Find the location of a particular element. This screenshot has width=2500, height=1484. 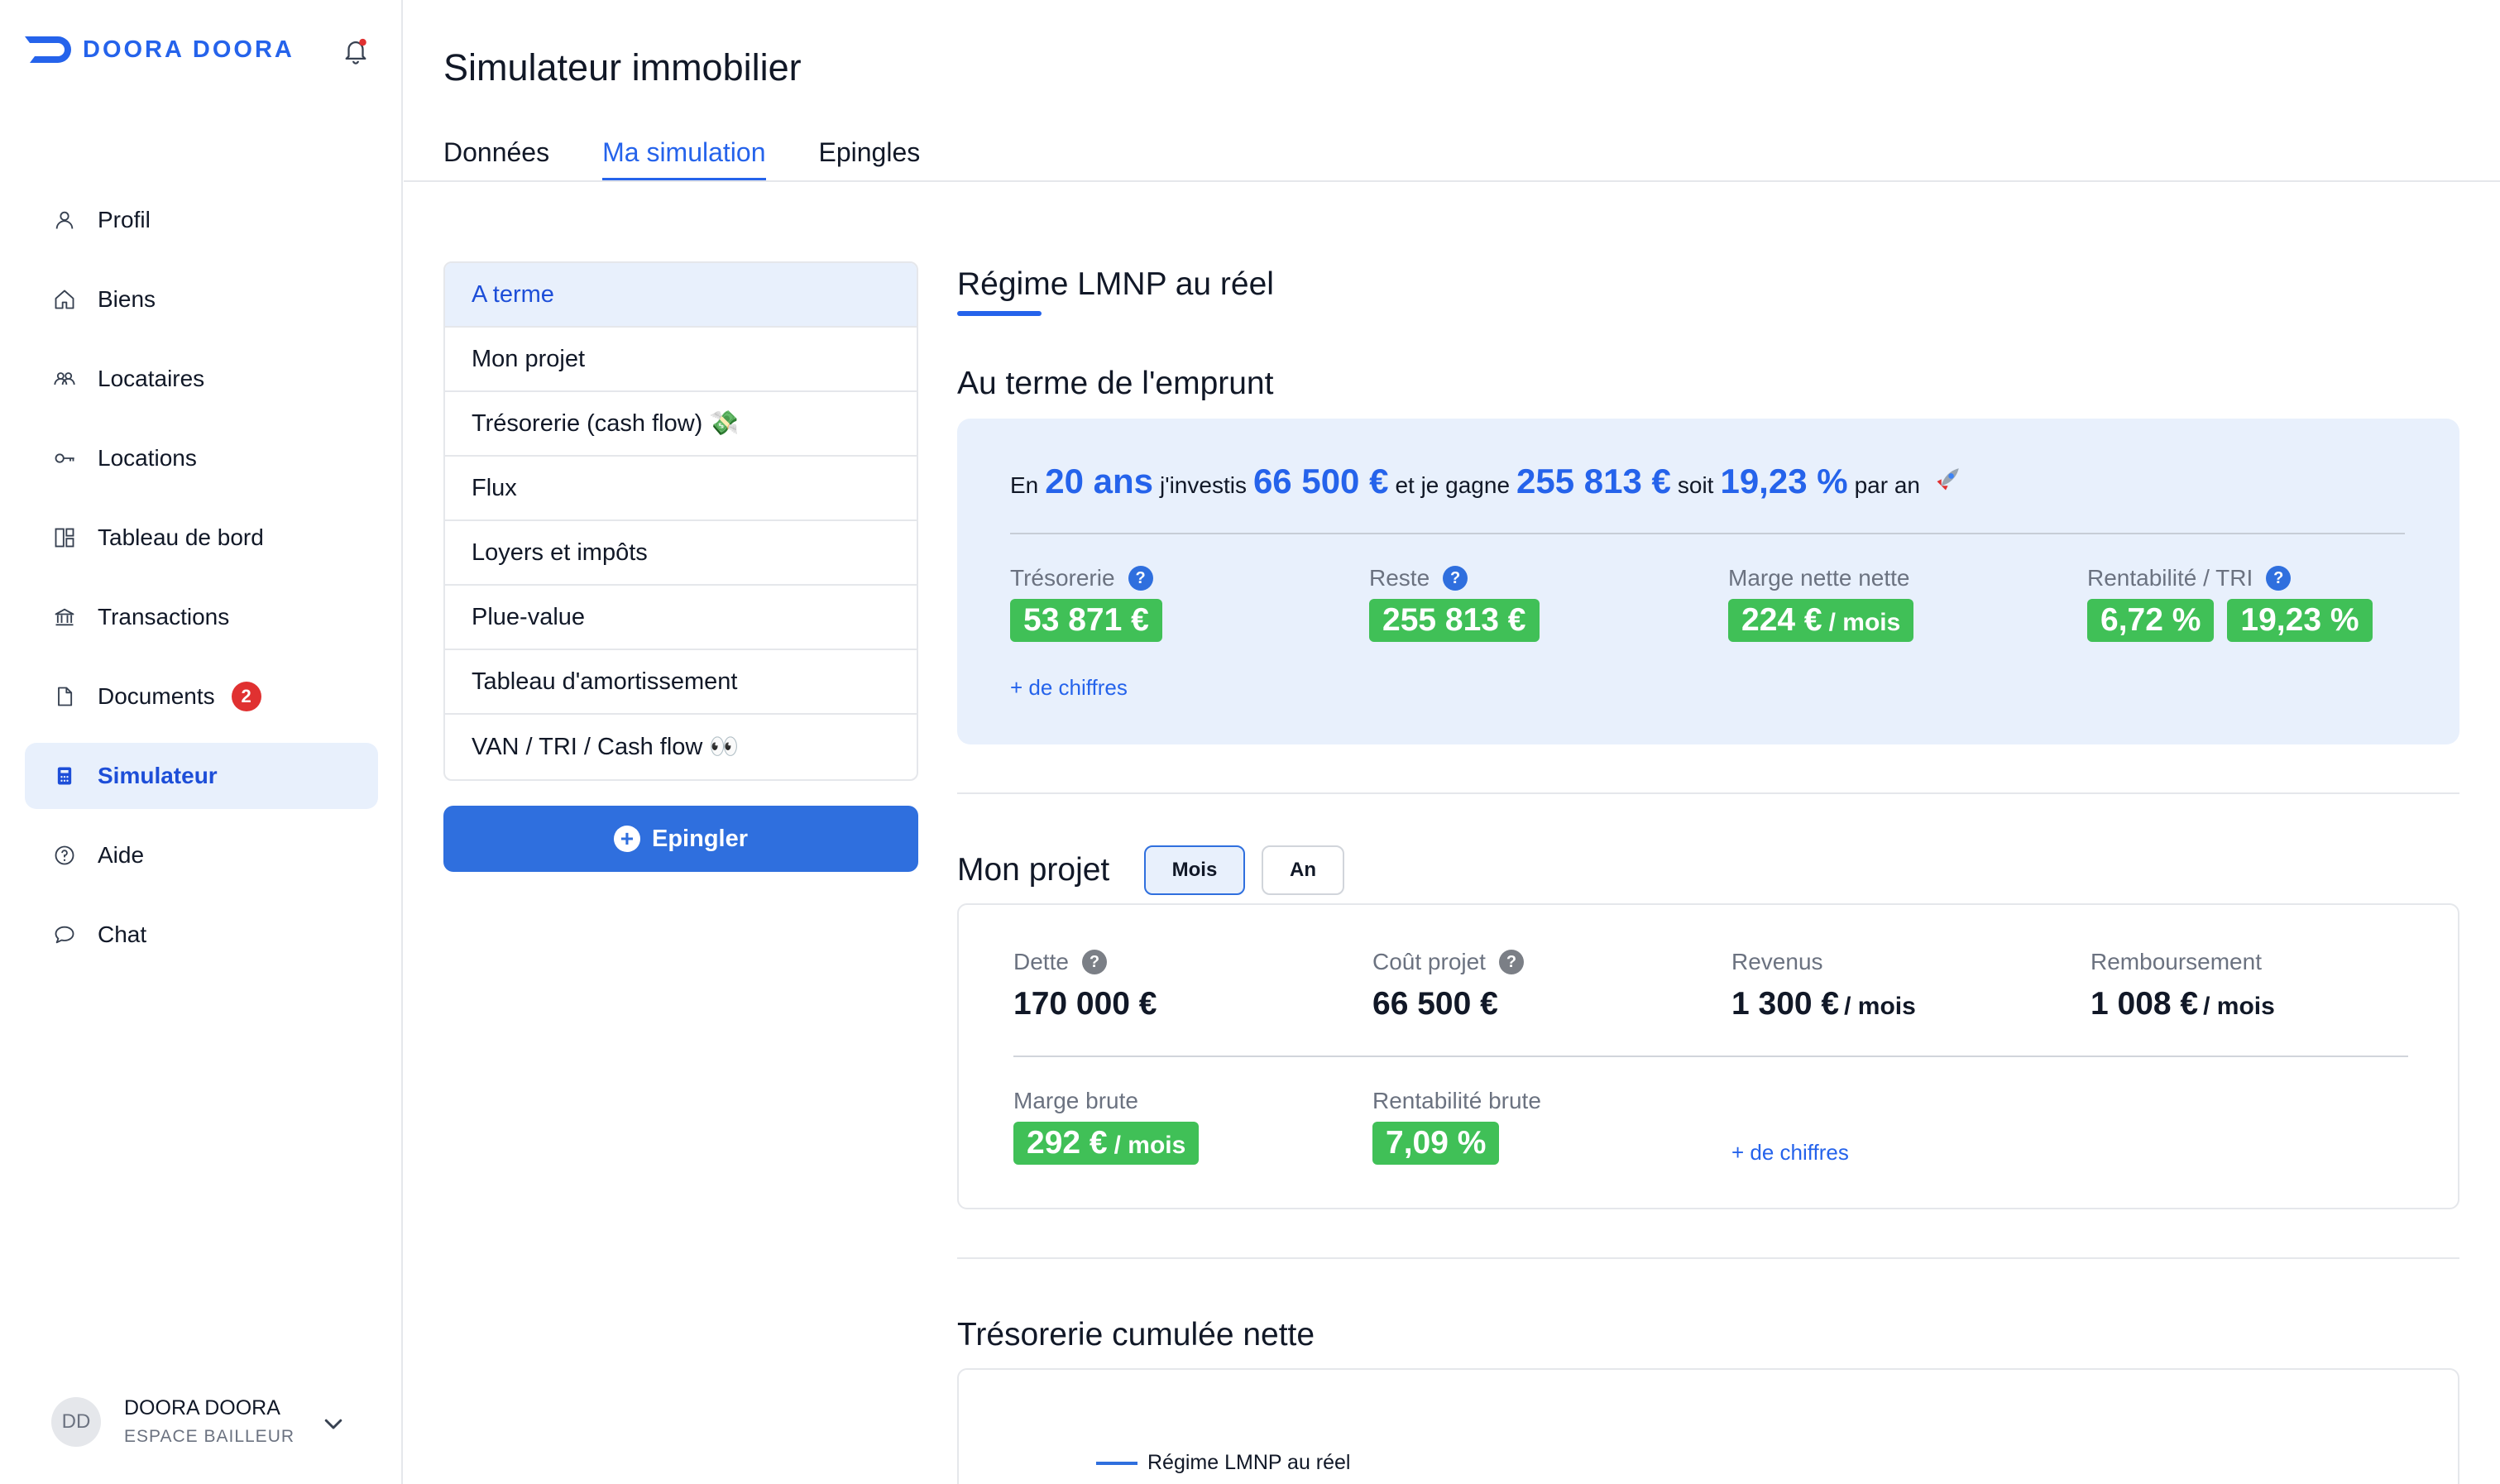

section-item-loyers-impots: Loyers et impôts is located at coordinates (681, 553).